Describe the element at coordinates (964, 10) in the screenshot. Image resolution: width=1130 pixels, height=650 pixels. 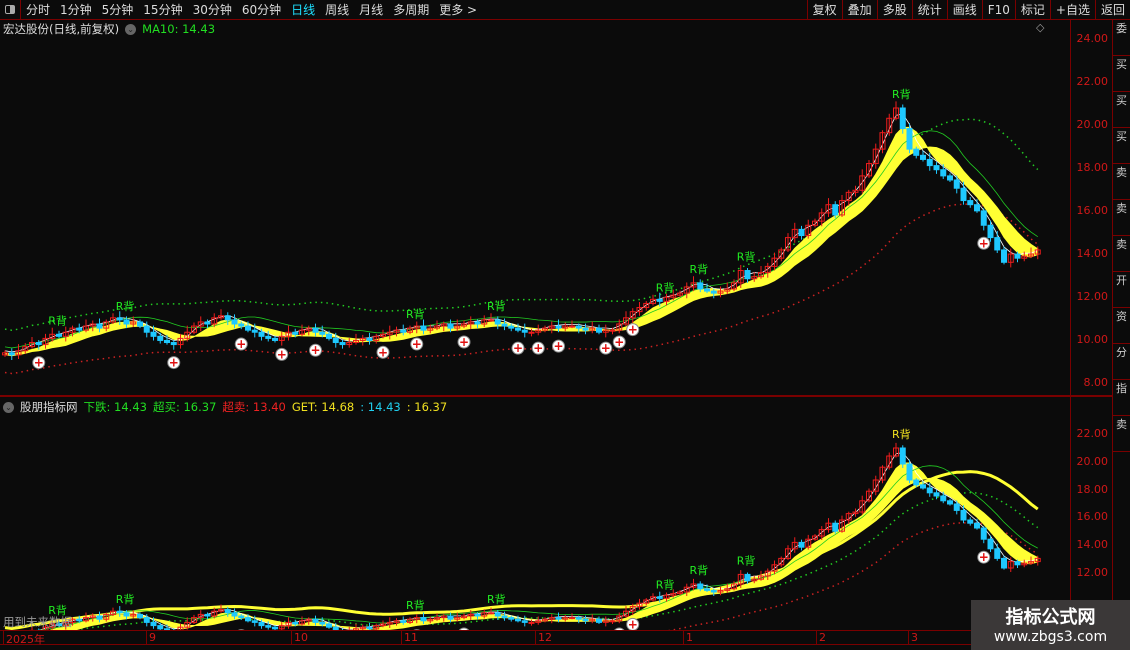
I see `action-button: 画线` at that location.